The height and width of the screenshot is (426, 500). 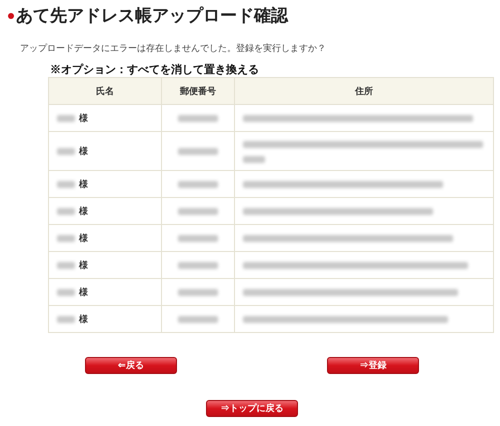 What do you see at coordinates (11, 16) in the screenshot?
I see `bullet-icon` at bounding box center [11, 16].